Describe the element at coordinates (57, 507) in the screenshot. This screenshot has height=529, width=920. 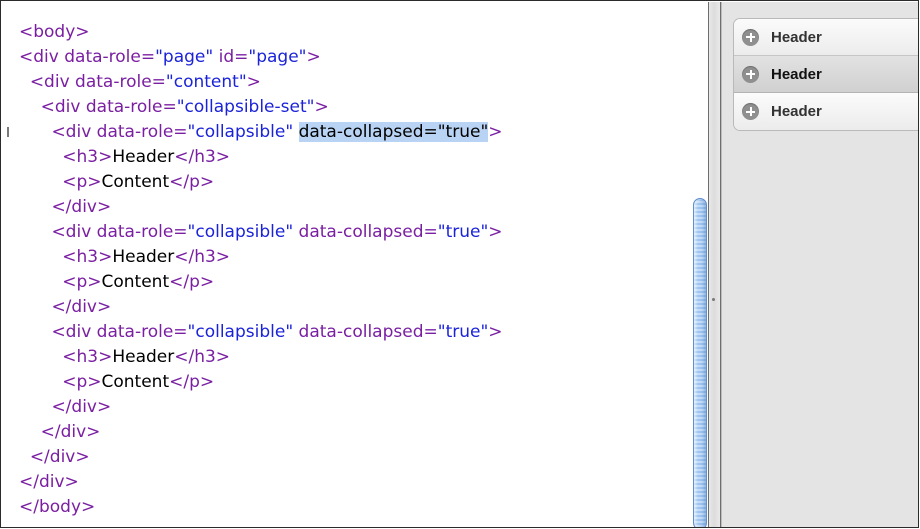
I see `code-token: </body>` at that location.